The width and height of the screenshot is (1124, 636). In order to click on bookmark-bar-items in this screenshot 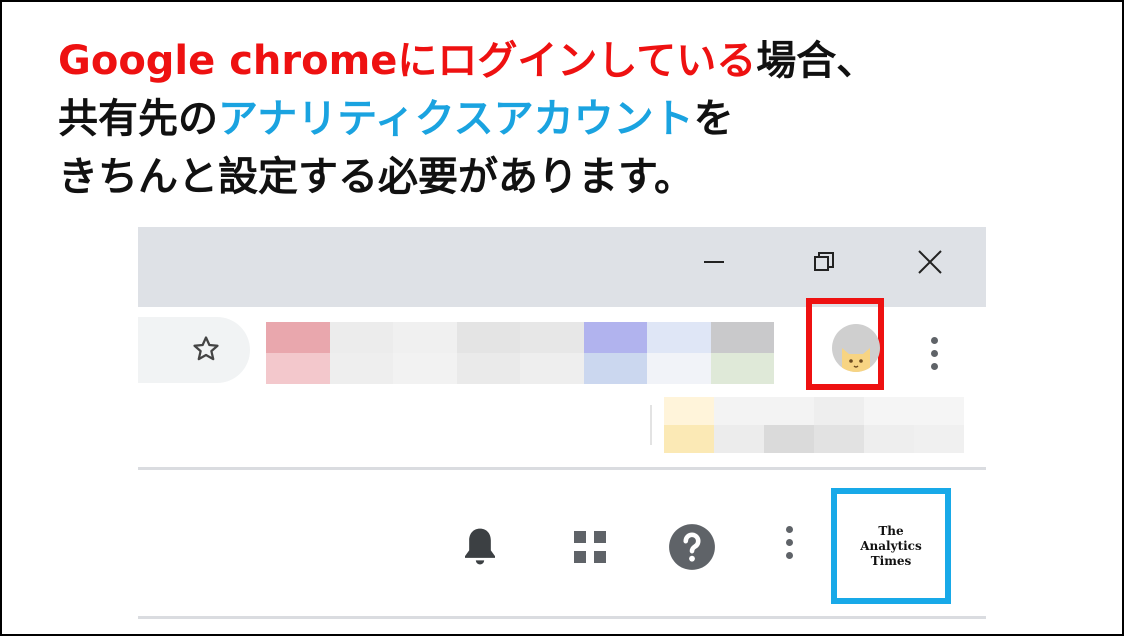, I will do `click(814, 425)`.